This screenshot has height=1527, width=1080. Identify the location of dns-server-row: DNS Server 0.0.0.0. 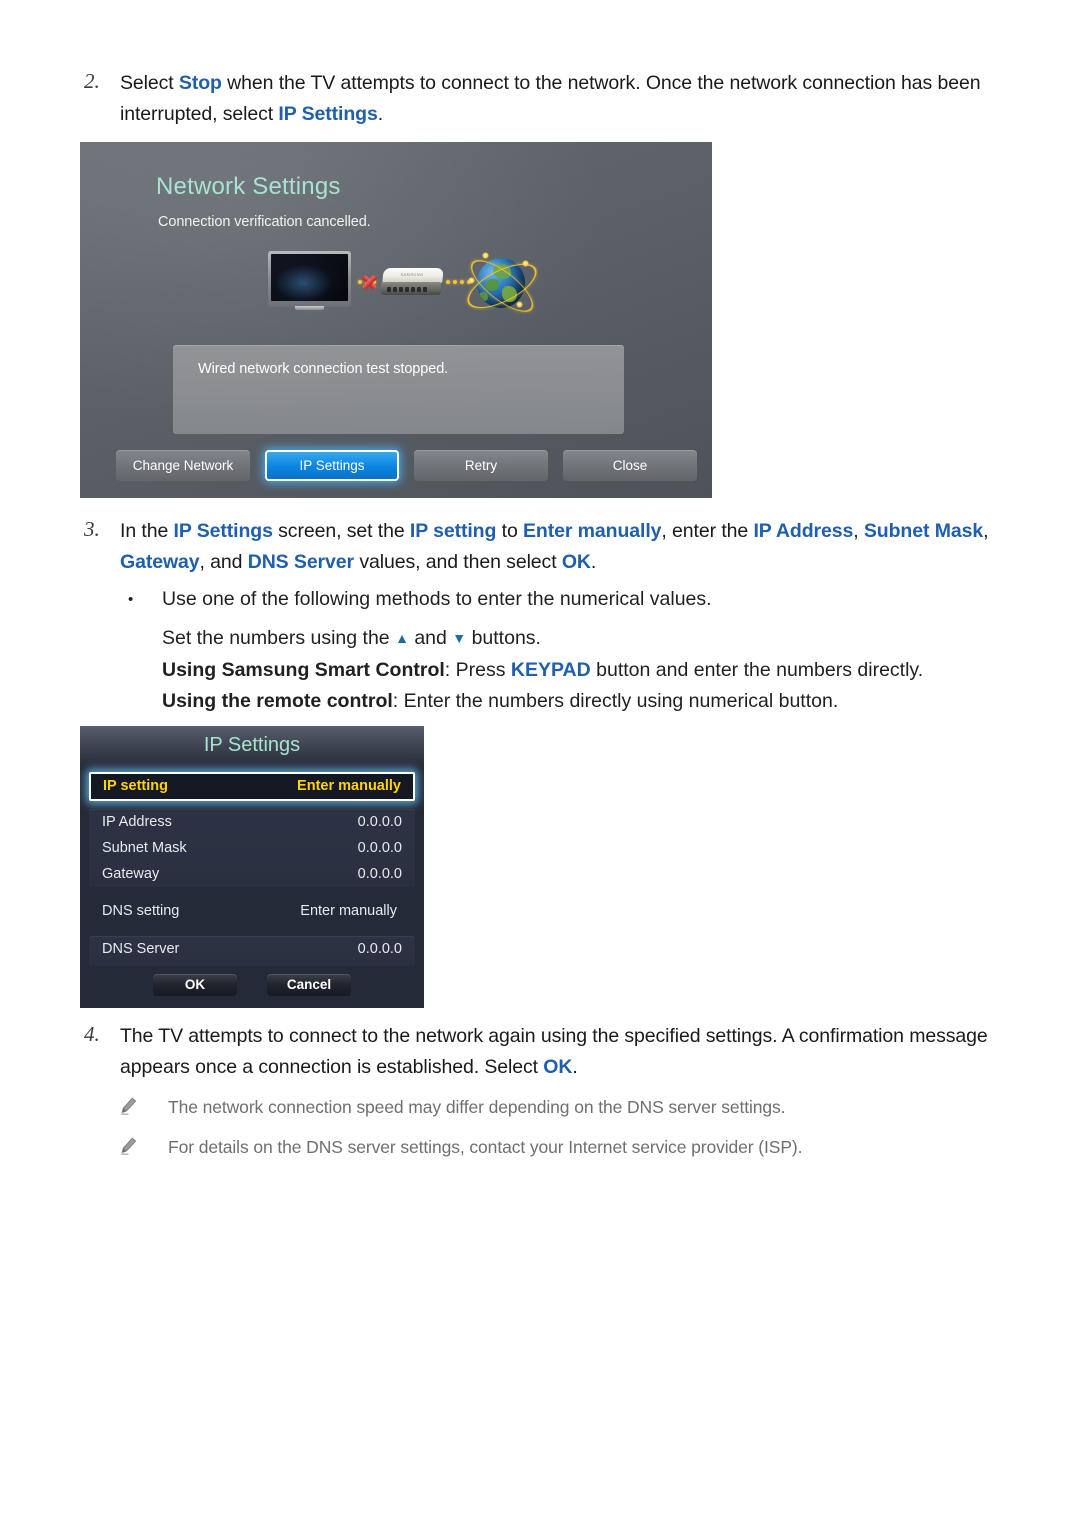
(252, 951).